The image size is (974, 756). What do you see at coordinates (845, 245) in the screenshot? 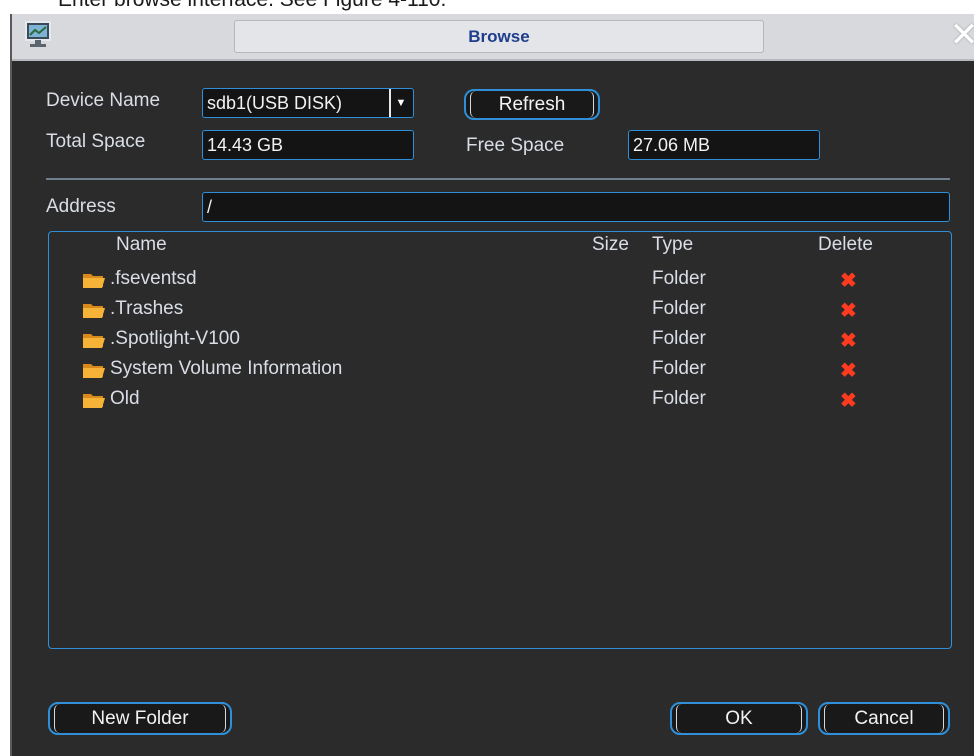
I see `column-header-delete: Delete` at bounding box center [845, 245].